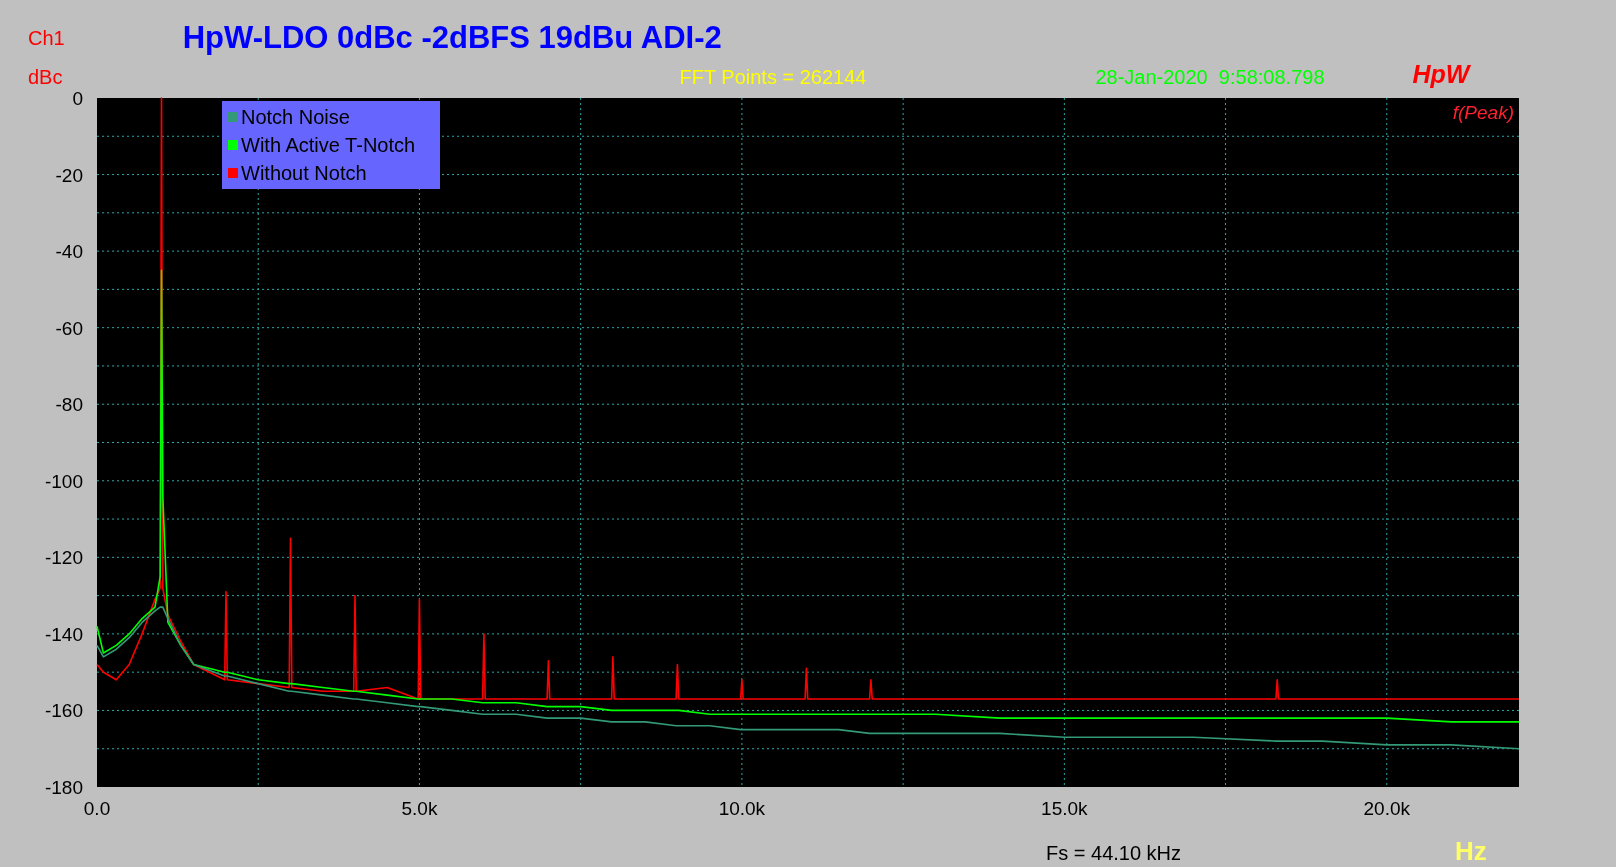  Describe the element at coordinates (773, 77) in the screenshot. I see `fft-points-label: FFT Points = 262144` at that location.